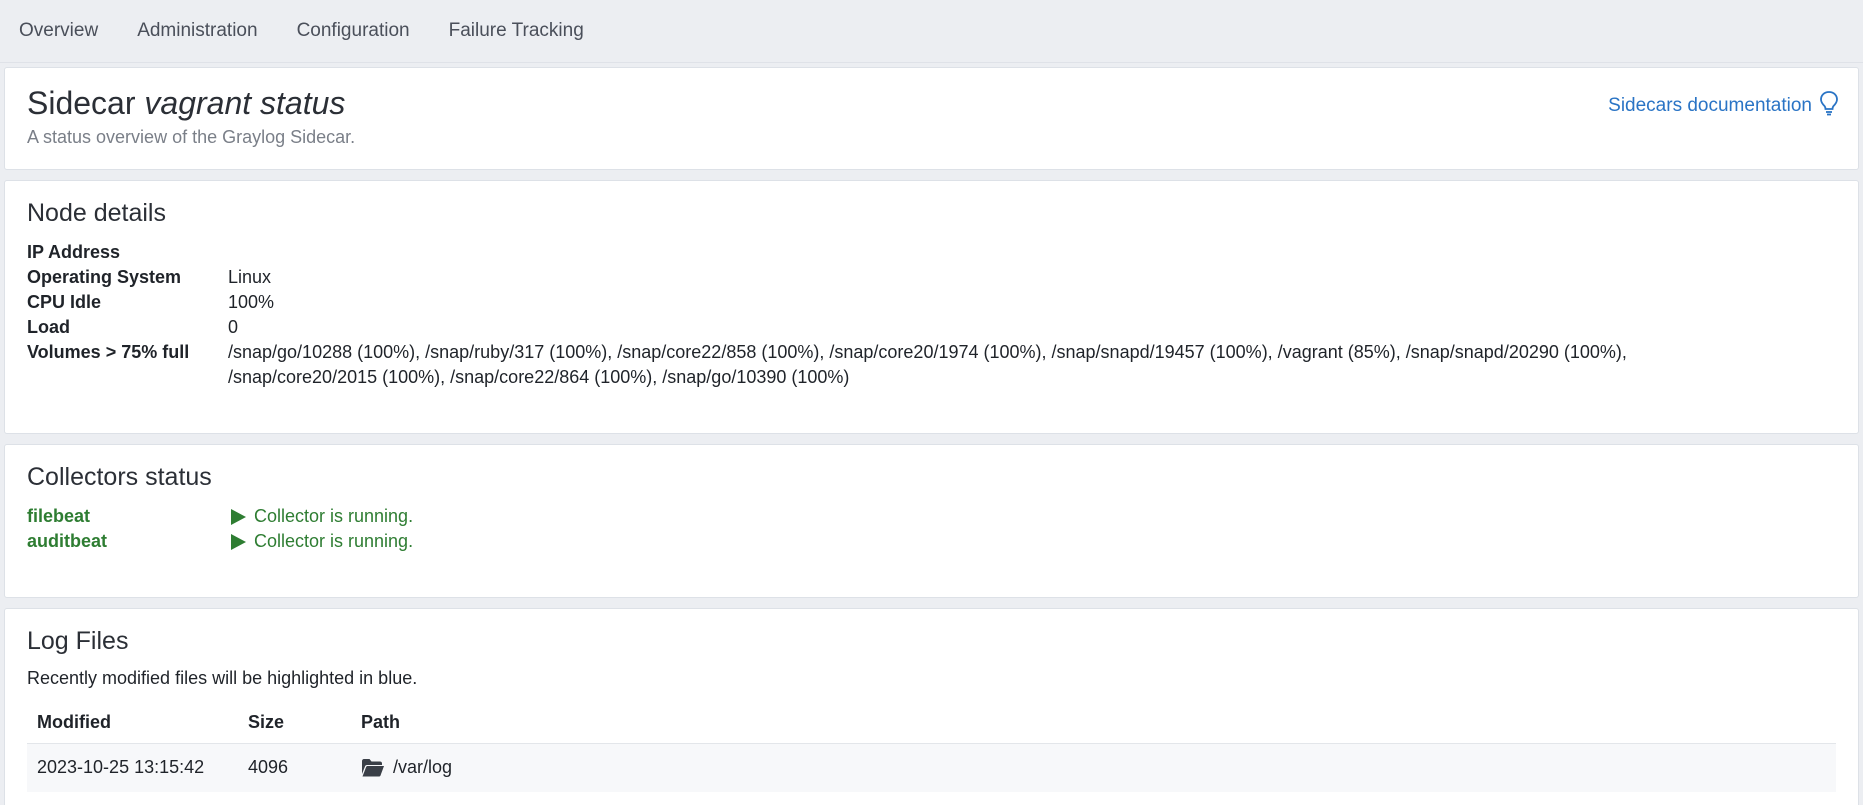  What do you see at coordinates (108, 352) in the screenshot?
I see `volumes-label: Volumes > 75% full` at bounding box center [108, 352].